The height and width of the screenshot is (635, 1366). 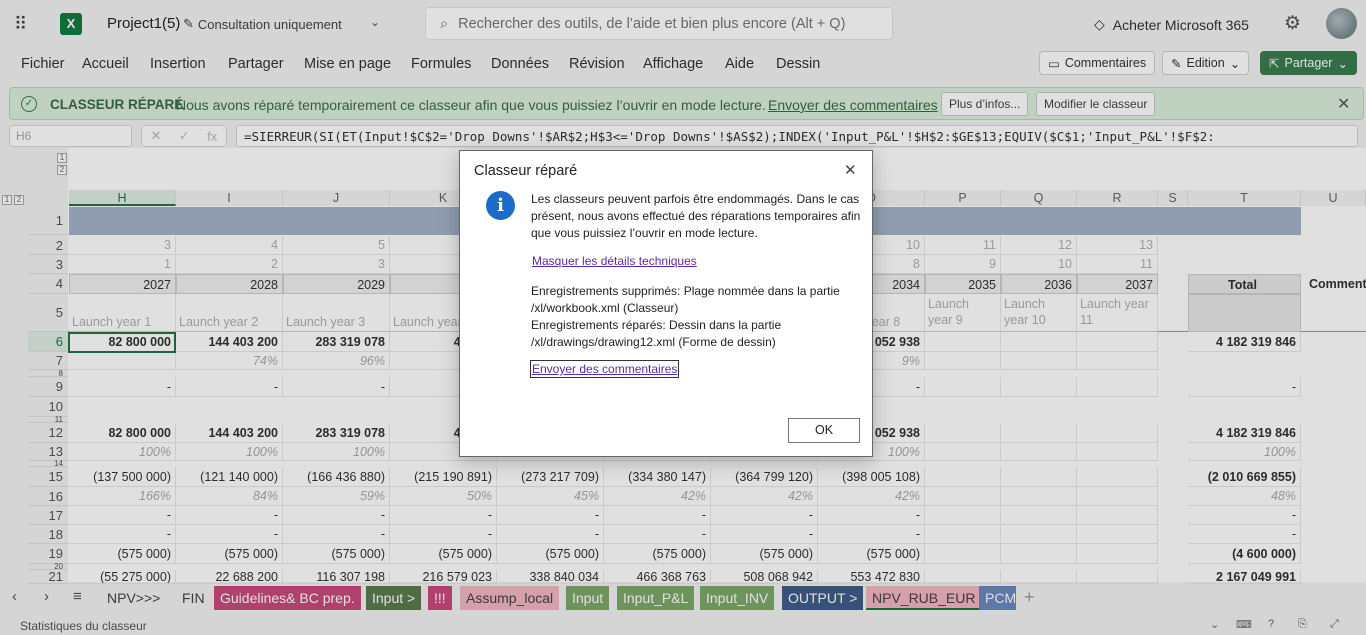 What do you see at coordinates (526, 171) in the screenshot?
I see `dialog-title: Classeur réparé` at bounding box center [526, 171].